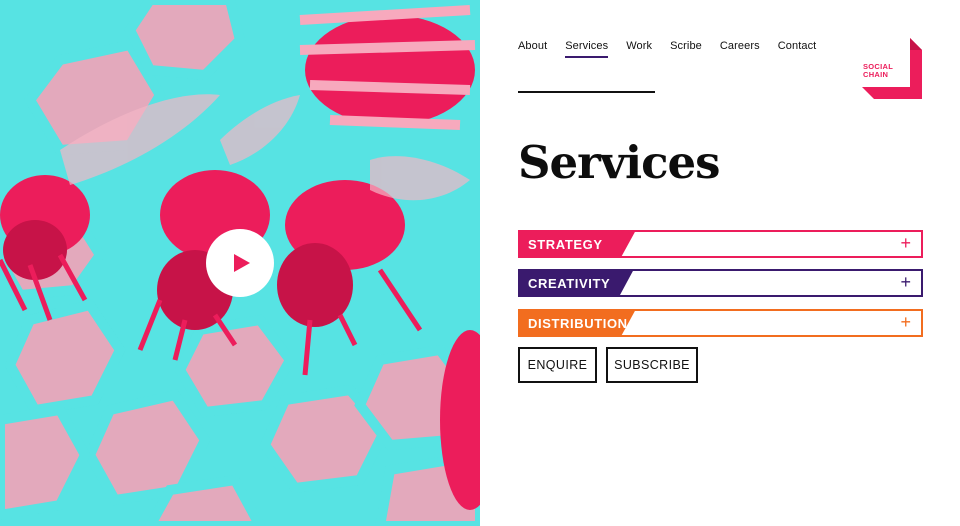  What do you see at coordinates (586, 92) in the screenshot?
I see `nav-divider` at bounding box center [586, 92].